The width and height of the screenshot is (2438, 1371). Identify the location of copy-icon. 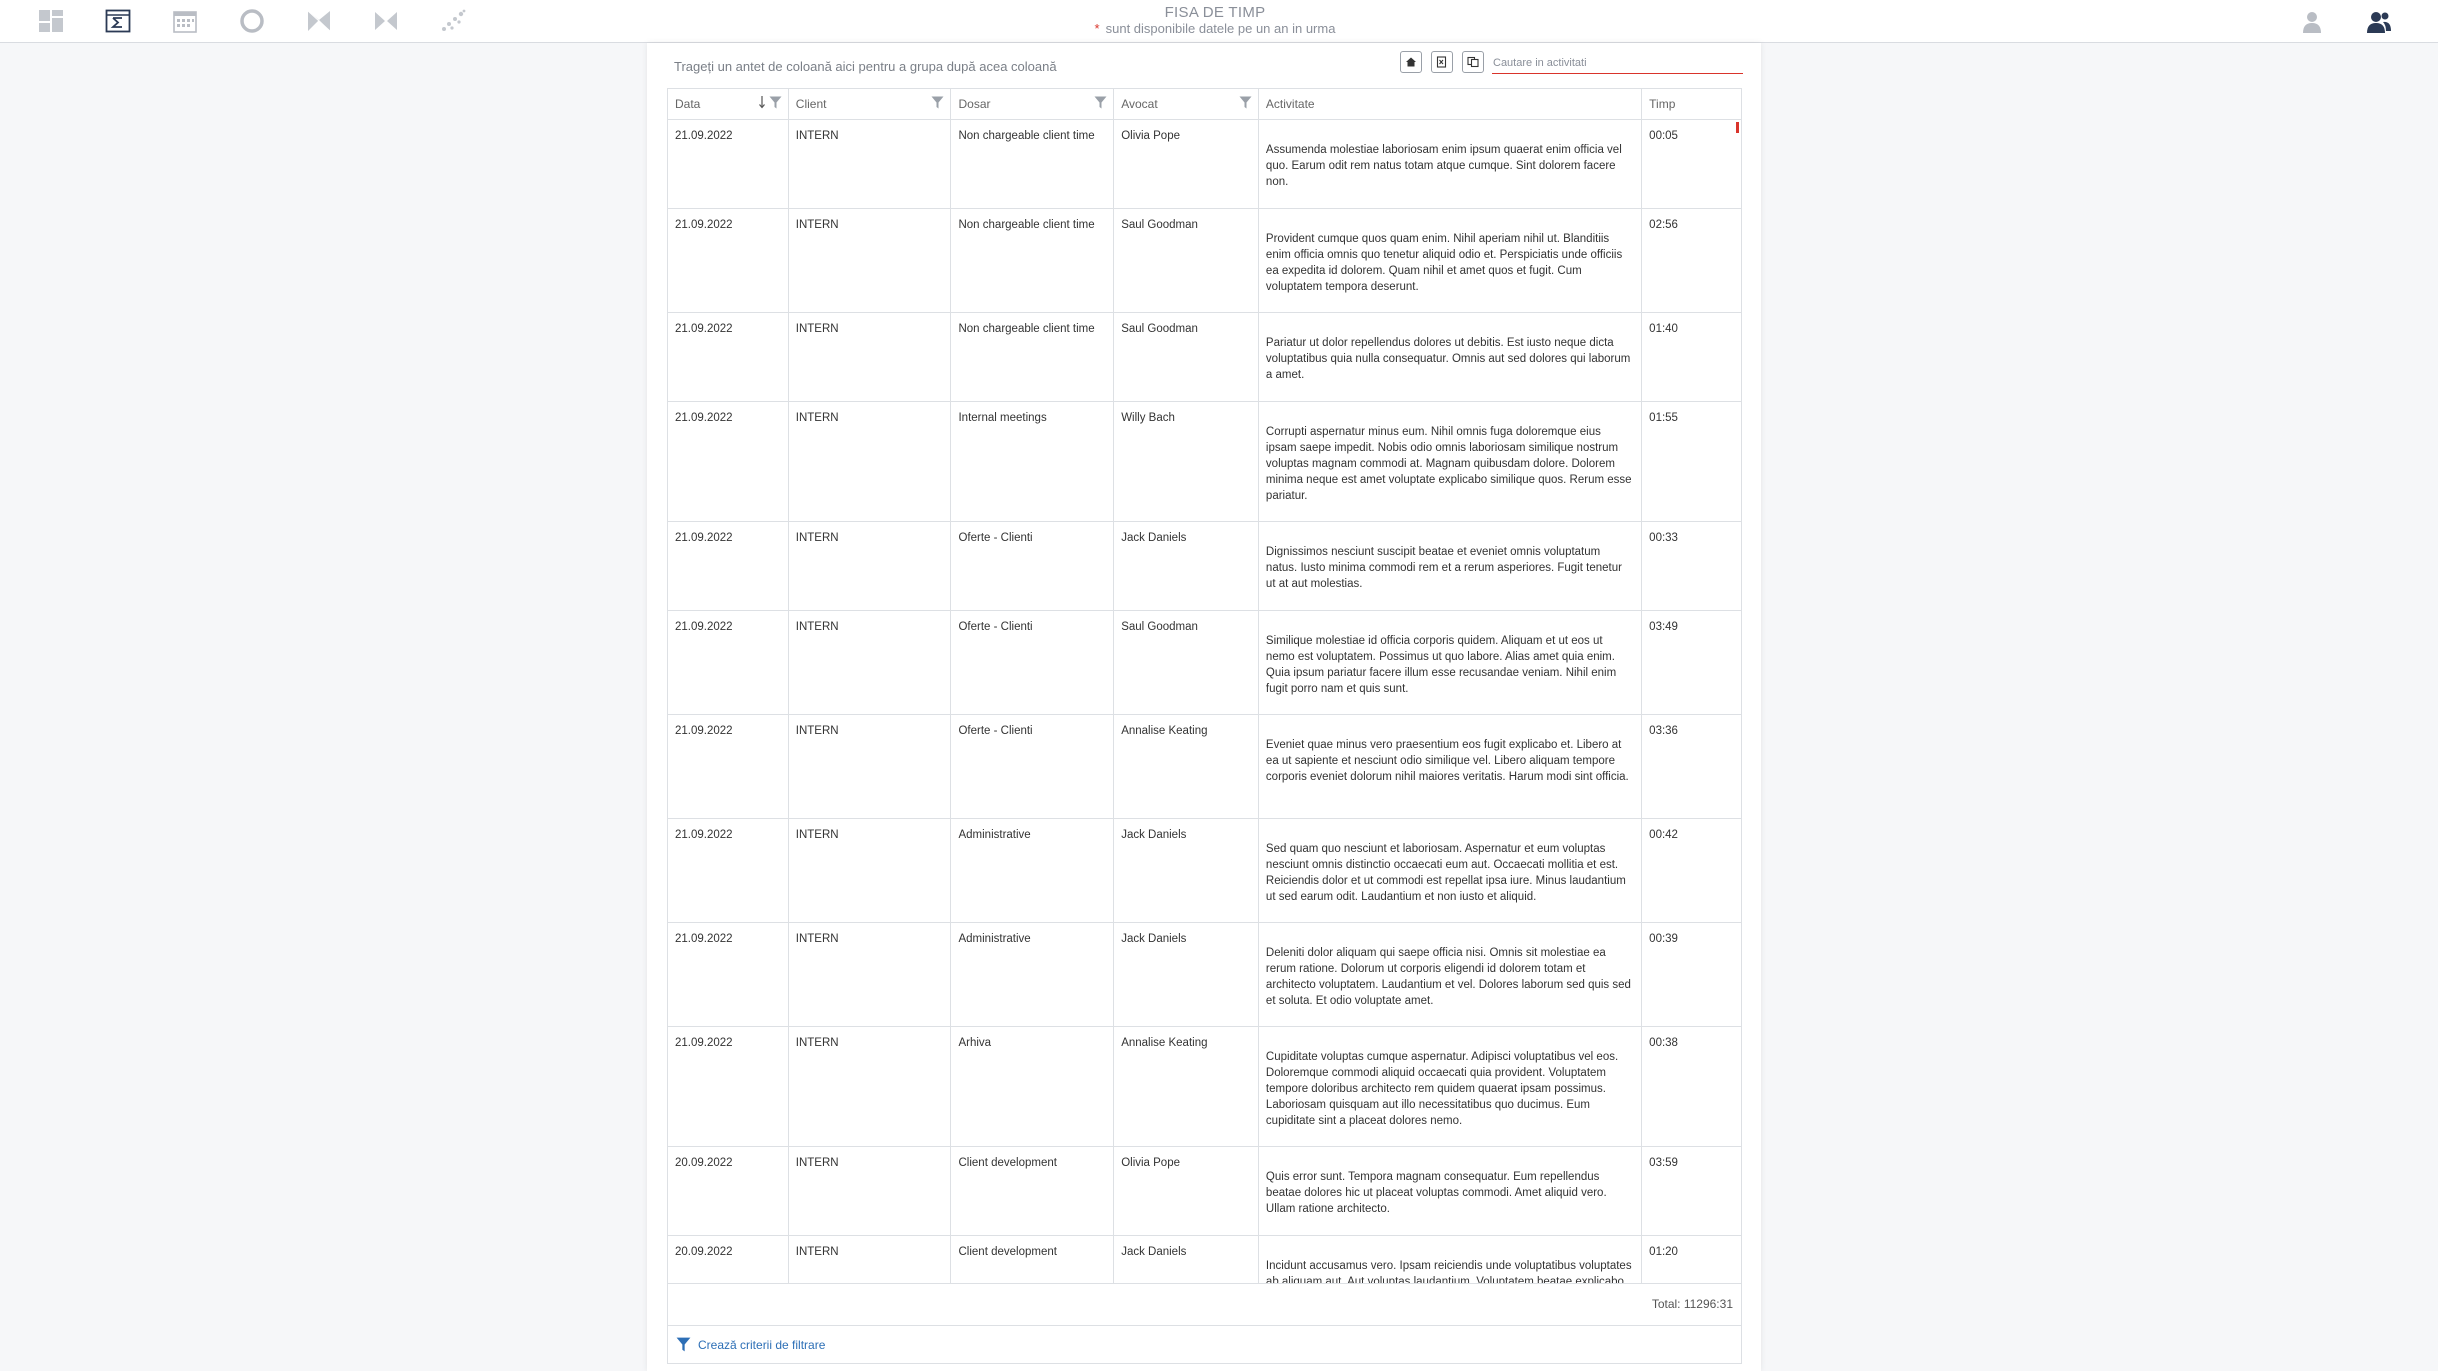
(1473, 62).